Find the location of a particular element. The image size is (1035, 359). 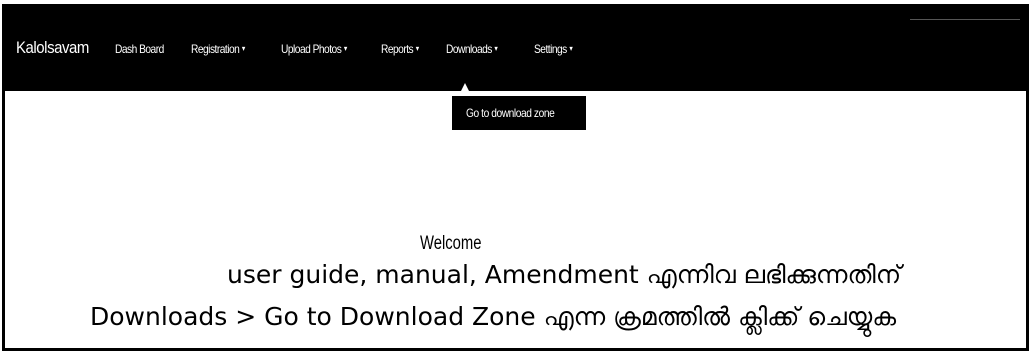

nav-item-dashboard-label: Dash Board is located at coordinates (139, 49).